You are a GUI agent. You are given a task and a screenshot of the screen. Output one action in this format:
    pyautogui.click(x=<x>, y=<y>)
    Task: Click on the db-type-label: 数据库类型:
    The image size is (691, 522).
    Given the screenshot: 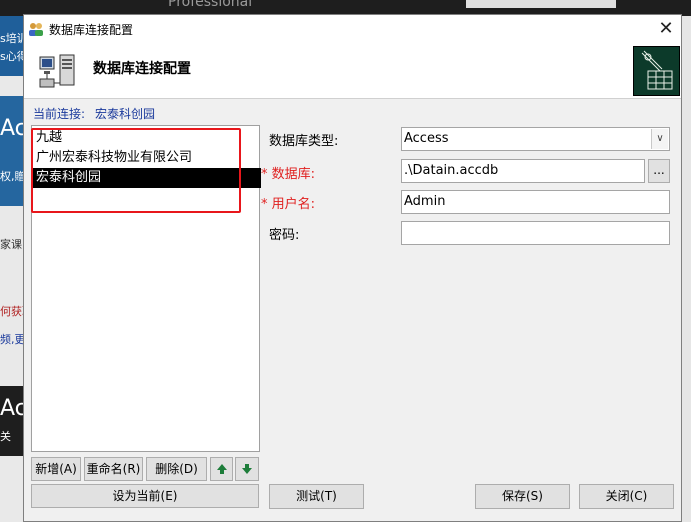 What is the action you would take?
    pyautogui.click(x=304, y=141)
    